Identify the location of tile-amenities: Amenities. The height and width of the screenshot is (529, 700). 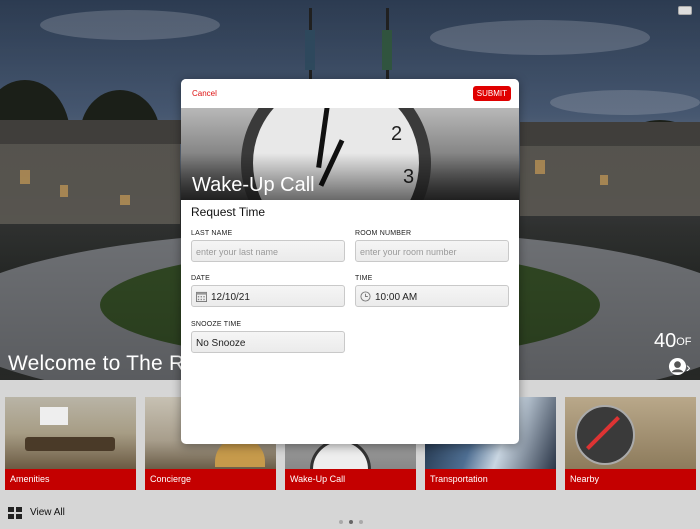
(70, 443).